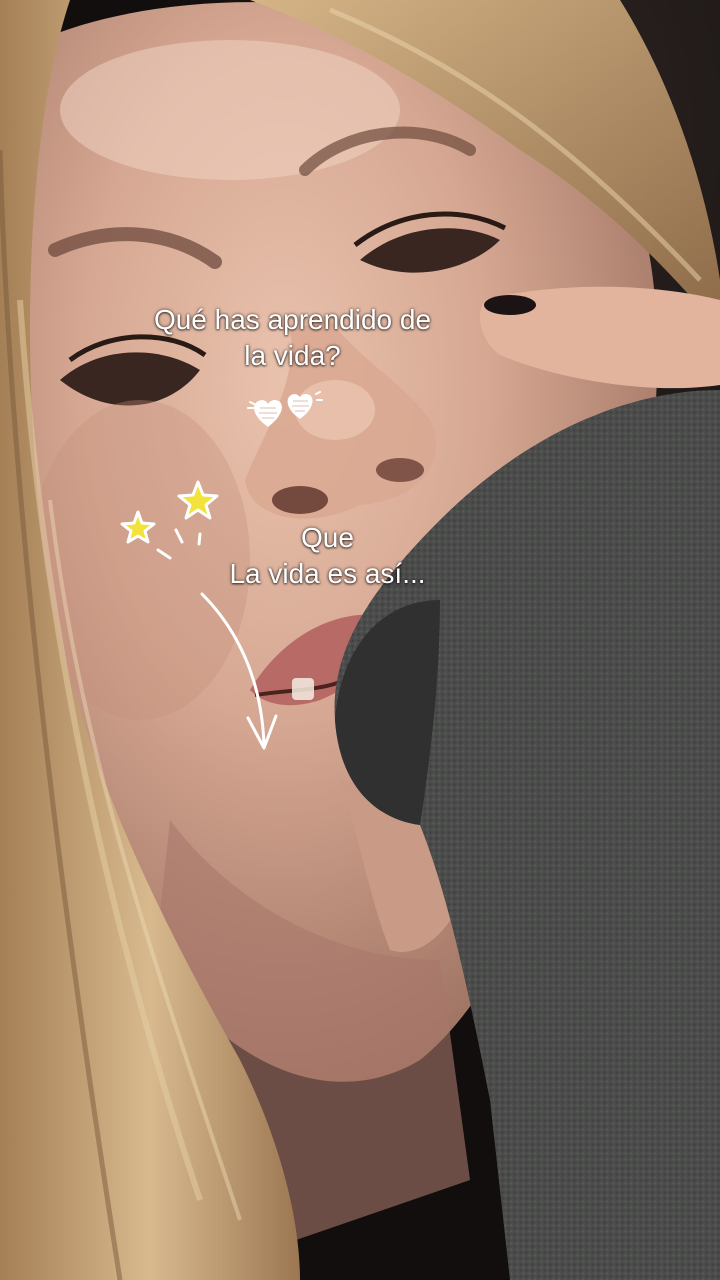  I want to click on question-line-2: la vida?, so click(292, 355).